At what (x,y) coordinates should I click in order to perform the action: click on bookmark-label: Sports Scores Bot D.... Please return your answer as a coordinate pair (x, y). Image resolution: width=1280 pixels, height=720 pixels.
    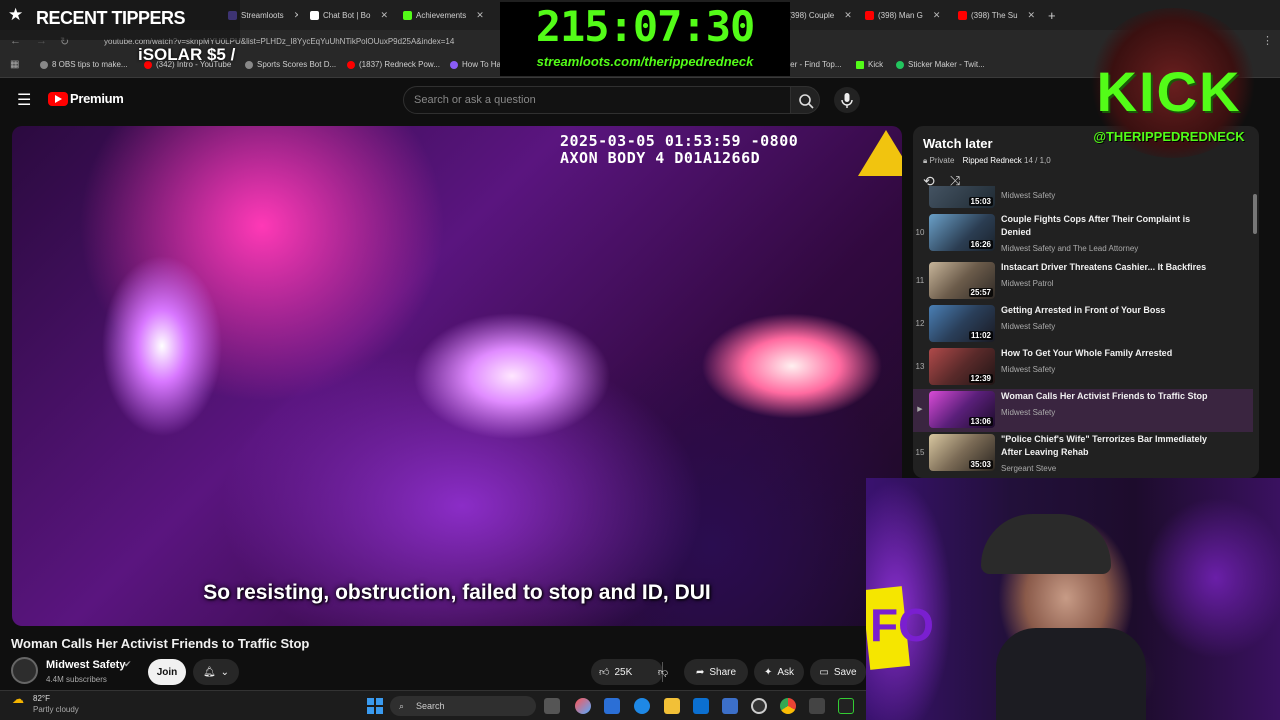
    Looking at the image, I should click on (297, 64).